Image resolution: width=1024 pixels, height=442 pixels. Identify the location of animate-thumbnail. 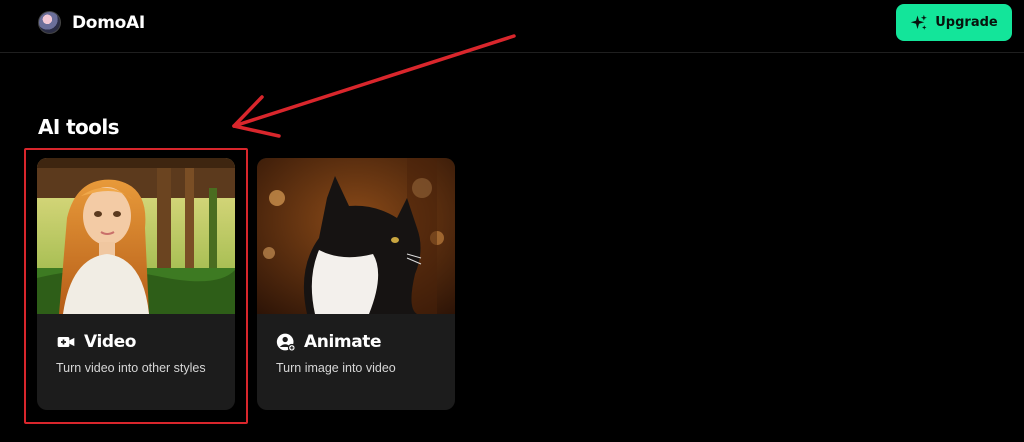
(356, 236).